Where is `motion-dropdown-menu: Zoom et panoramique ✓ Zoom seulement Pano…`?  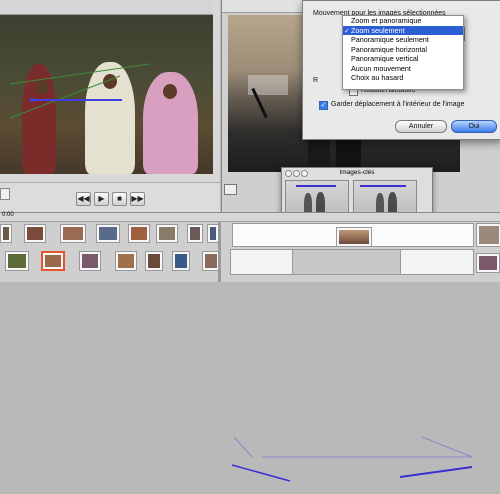
motion-dropdown-menu: Zoom et panoramique ✓ Zoom seulement Pano… is located at coordinates (403, 52).